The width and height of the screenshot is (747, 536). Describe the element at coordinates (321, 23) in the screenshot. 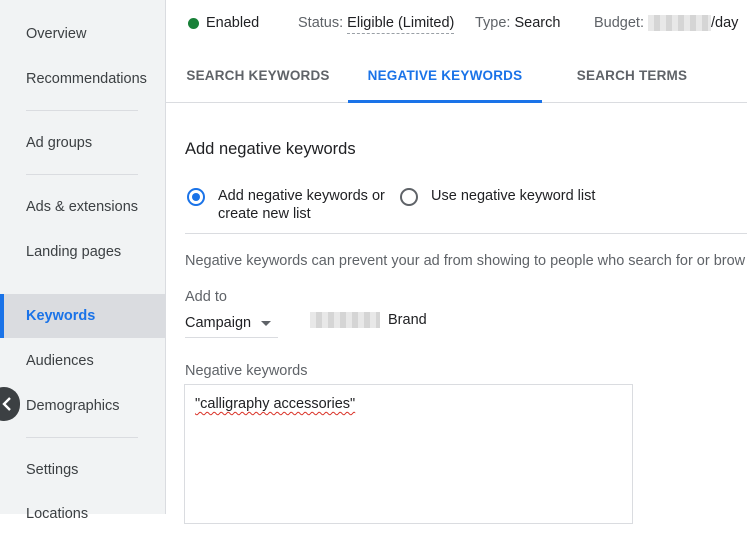

I see `status-label: Status:` at that location.